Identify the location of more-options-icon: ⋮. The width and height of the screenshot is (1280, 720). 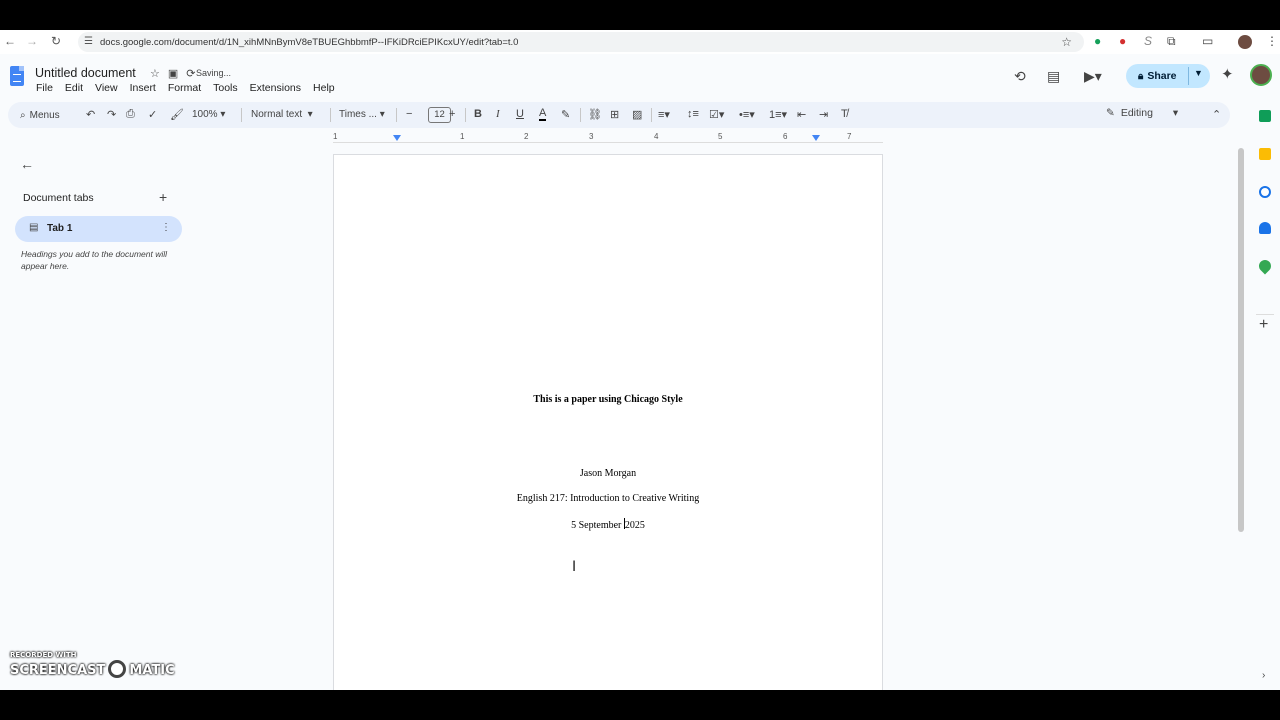
(166, 227).